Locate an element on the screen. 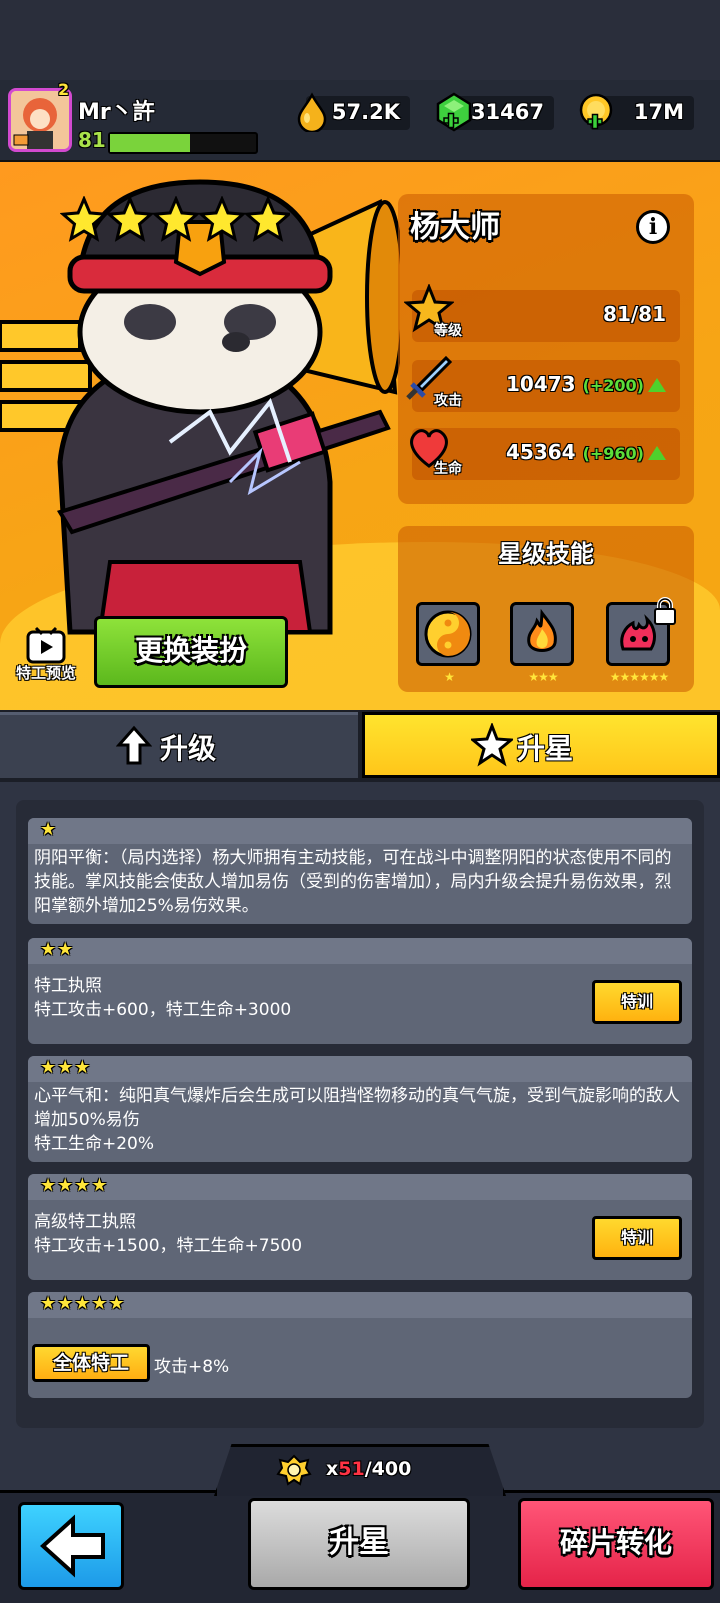 This screenshot has height=1603, width=720. card-title: 特工执照 is located at coordinates (68, 986).